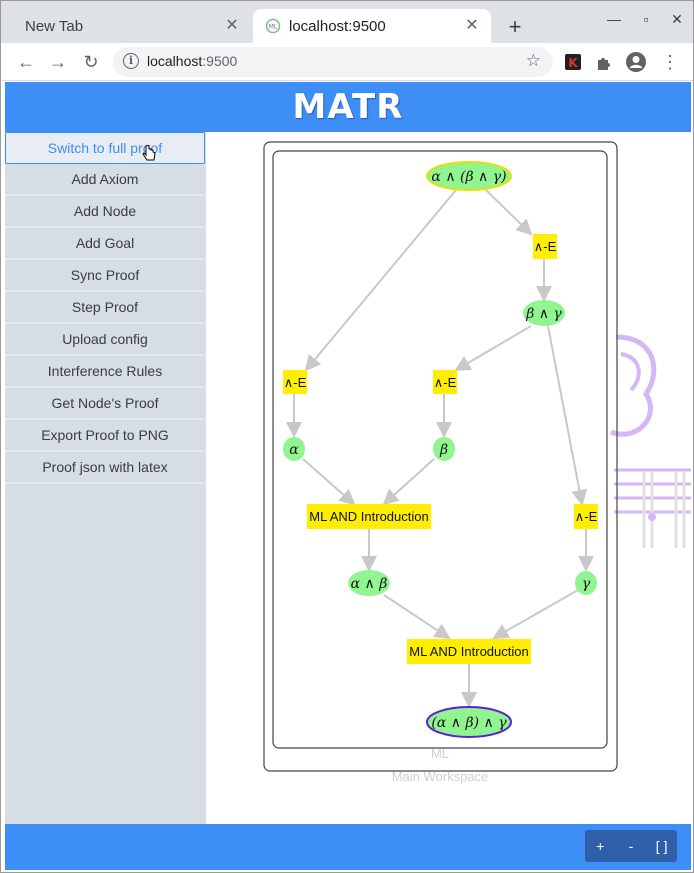 This screenshot has height=873, width=694. I want to click on step-proof-button: Step Proof, so click(105, 308).